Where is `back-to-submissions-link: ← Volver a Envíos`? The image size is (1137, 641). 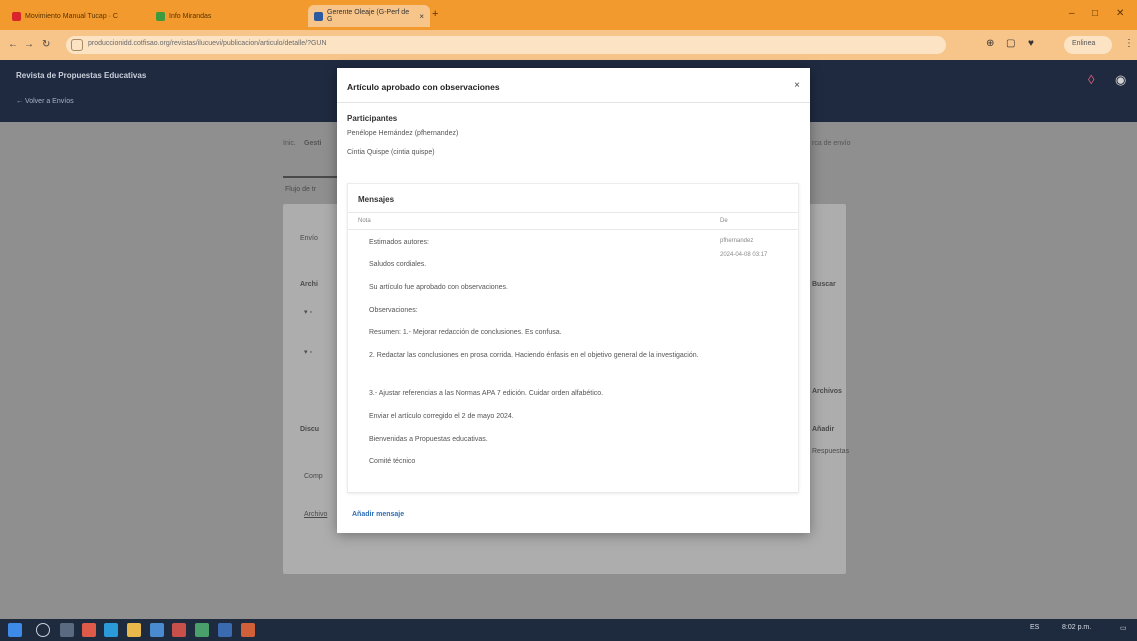
back-to-submissions-link: ← Volver a Envíos is located at coordinates (45, 101).